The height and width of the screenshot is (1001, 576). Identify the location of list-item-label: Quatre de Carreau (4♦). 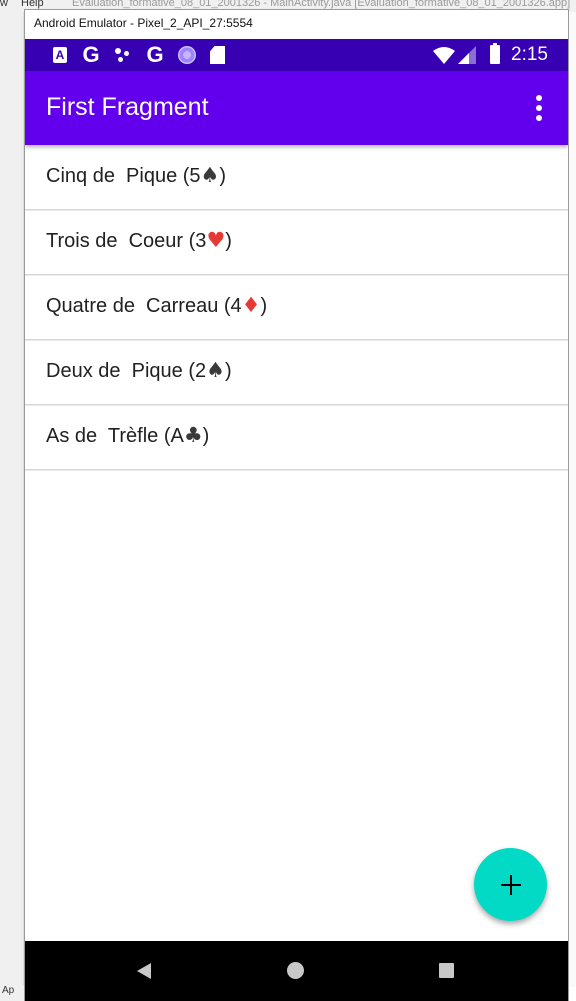
(157, 305).